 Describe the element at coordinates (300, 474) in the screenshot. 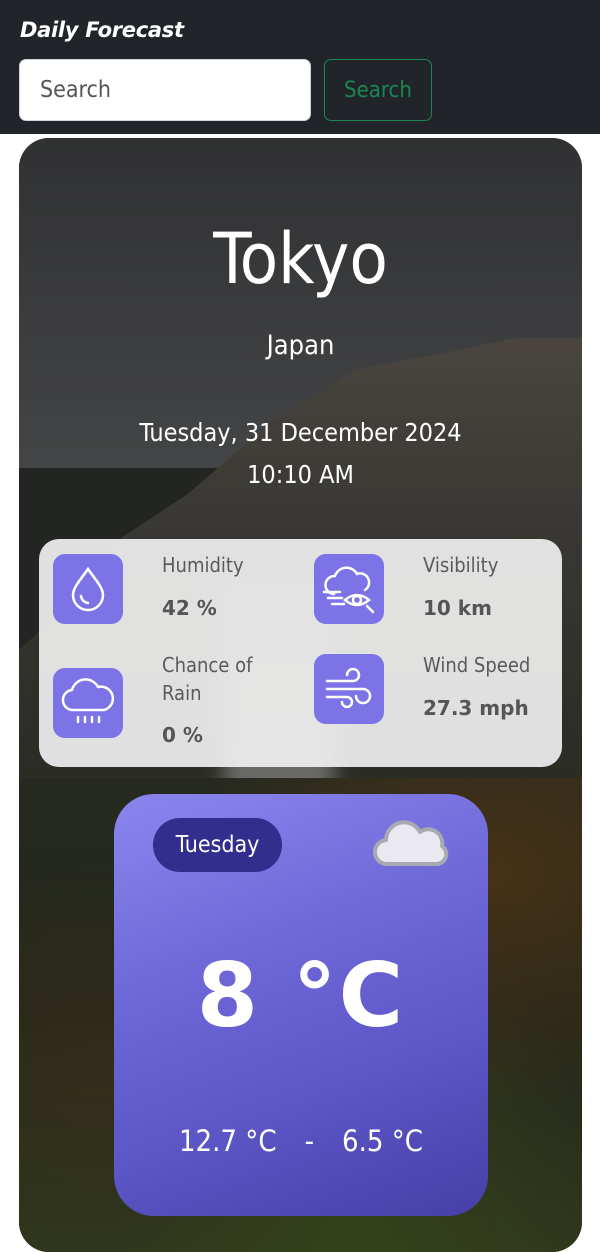

I see `current-time: 10:10 AM` at that location.